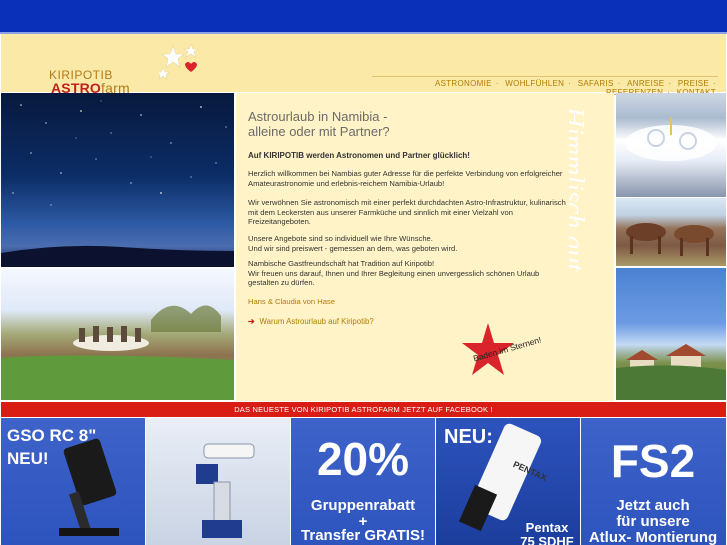 The height and width of the screenshot is (545, 727). What do you see at coordinates (671, 334) in the screenshot?
I see `lodge-photo` at bounding box center [671, 334].